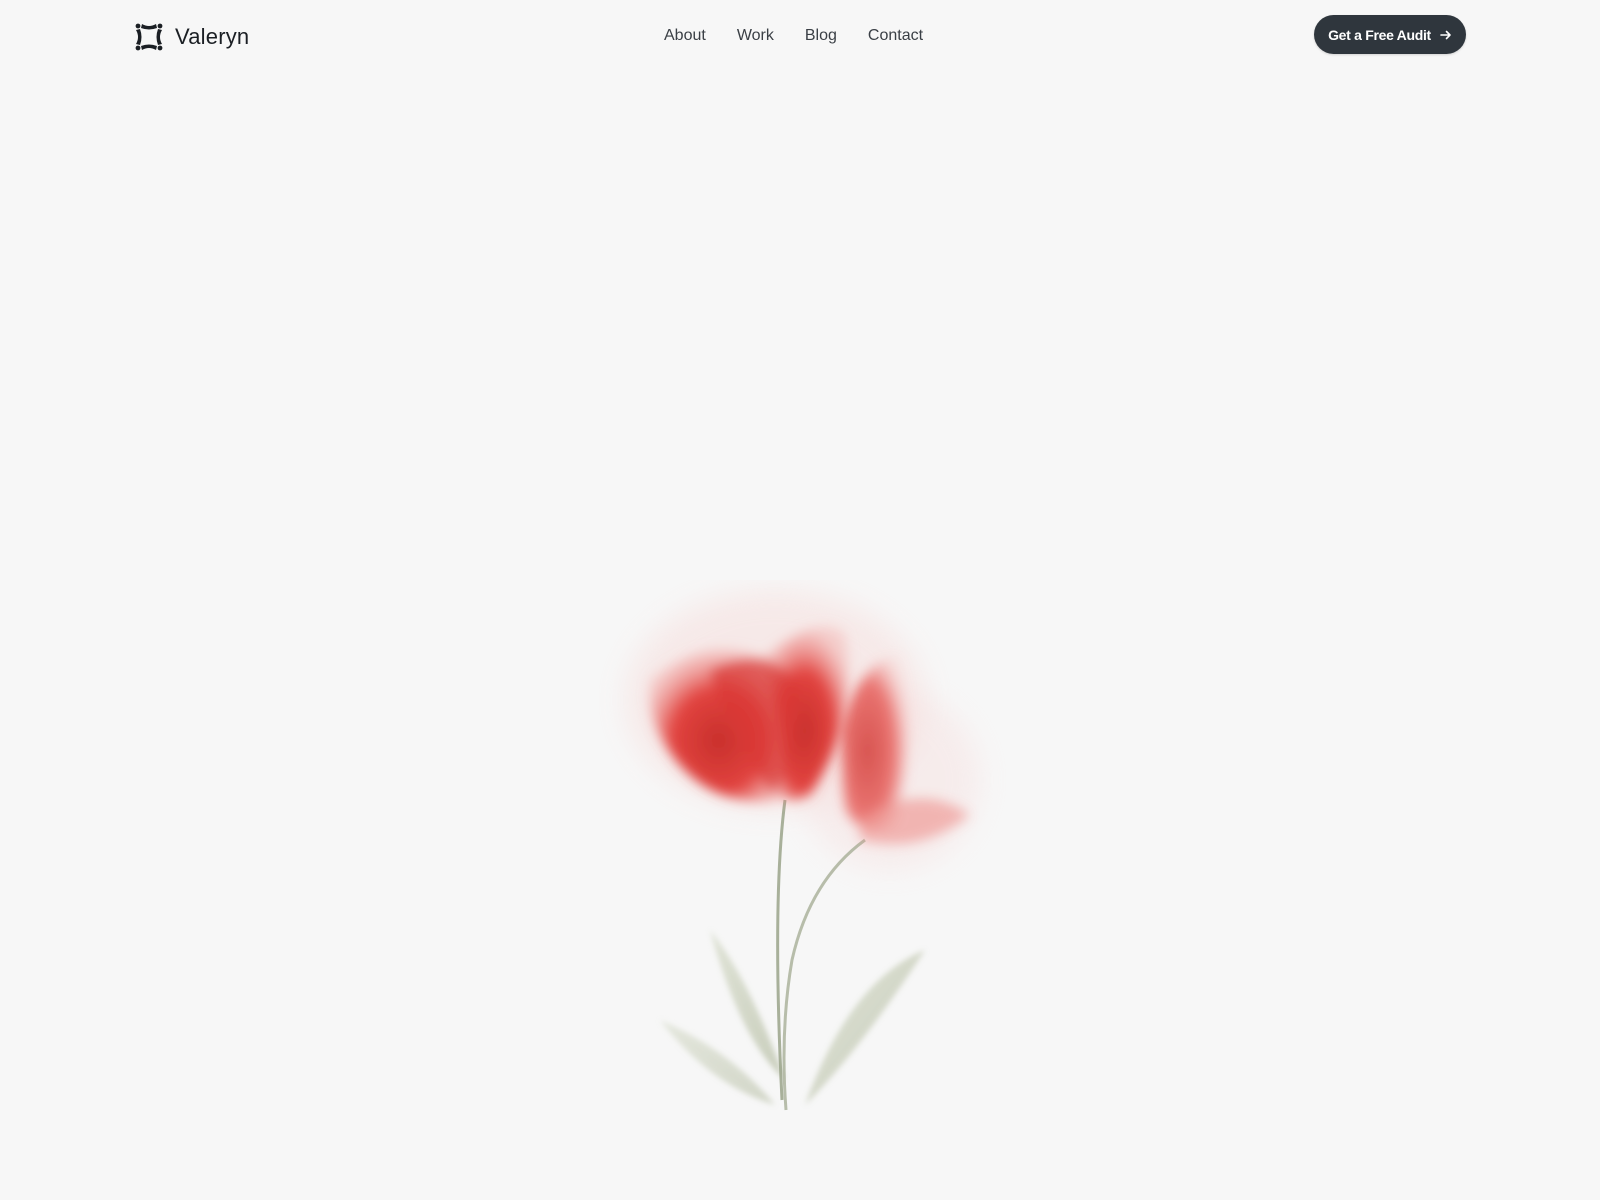 This screenshot has width=1600, height=1200. Describe the element at coordinates (793, 36) in the screenshot. I see `main-menu: About Work Blog Contact` at that location.